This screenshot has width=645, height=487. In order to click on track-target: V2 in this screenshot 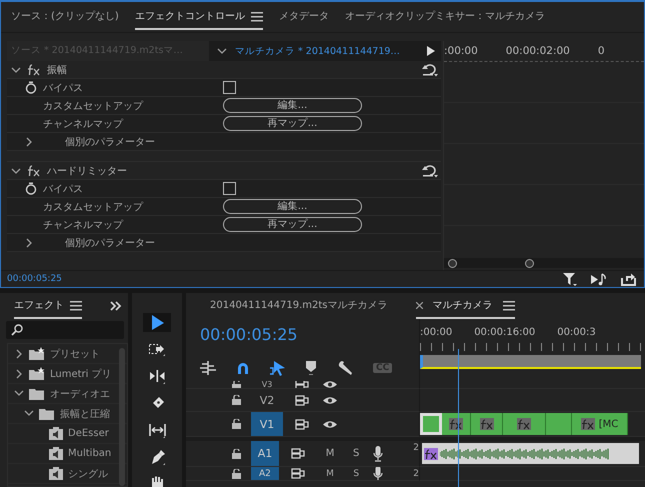, I will do `click(267, 400)`.